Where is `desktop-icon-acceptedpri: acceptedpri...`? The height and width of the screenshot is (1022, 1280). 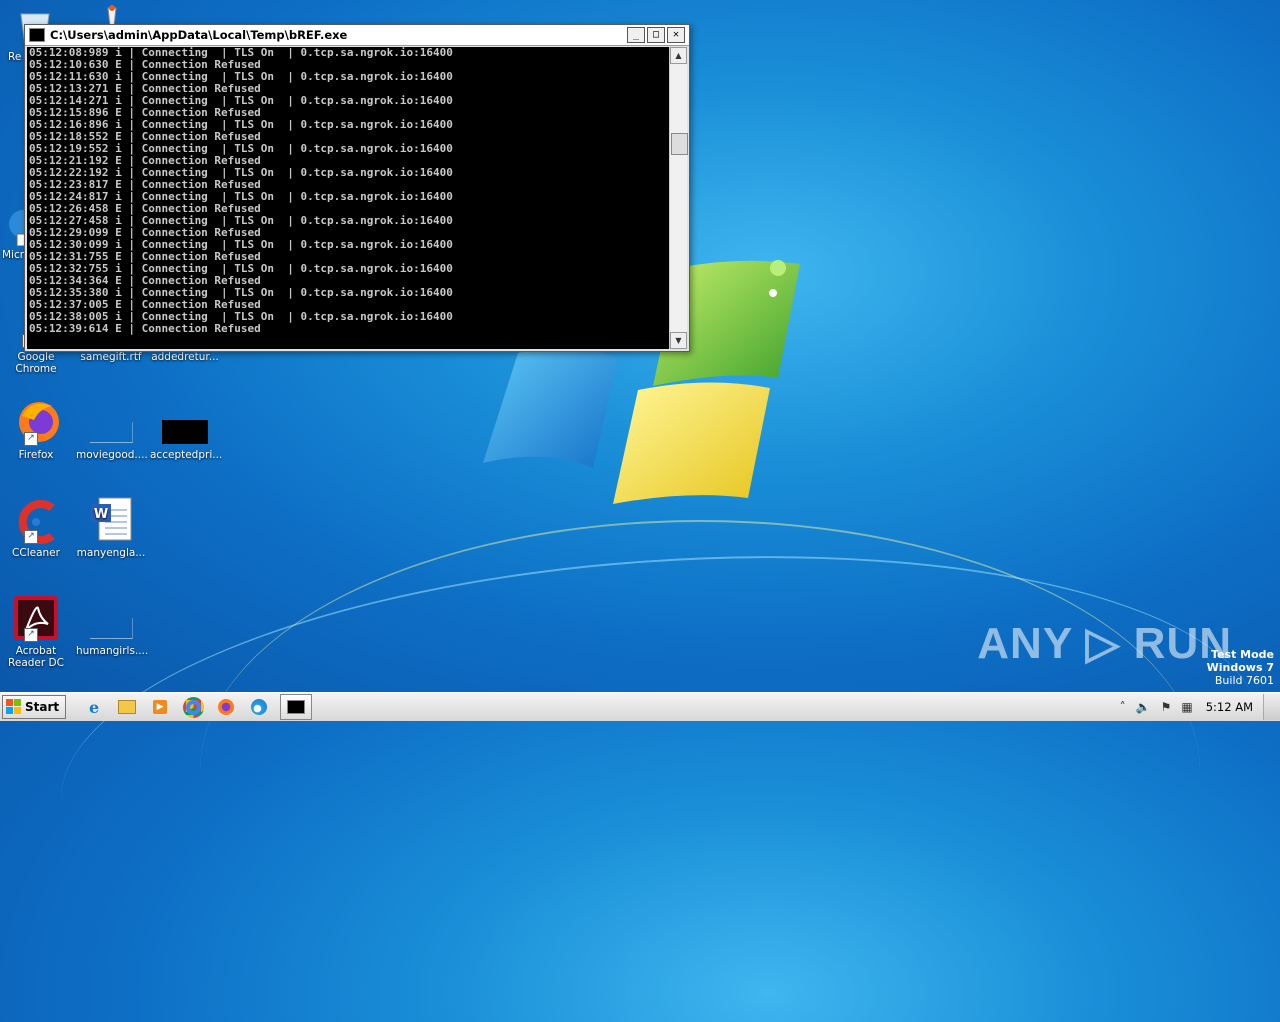 desktop-icon-acceptedpri: acceptedpri... is located at coordinates (186, 429).